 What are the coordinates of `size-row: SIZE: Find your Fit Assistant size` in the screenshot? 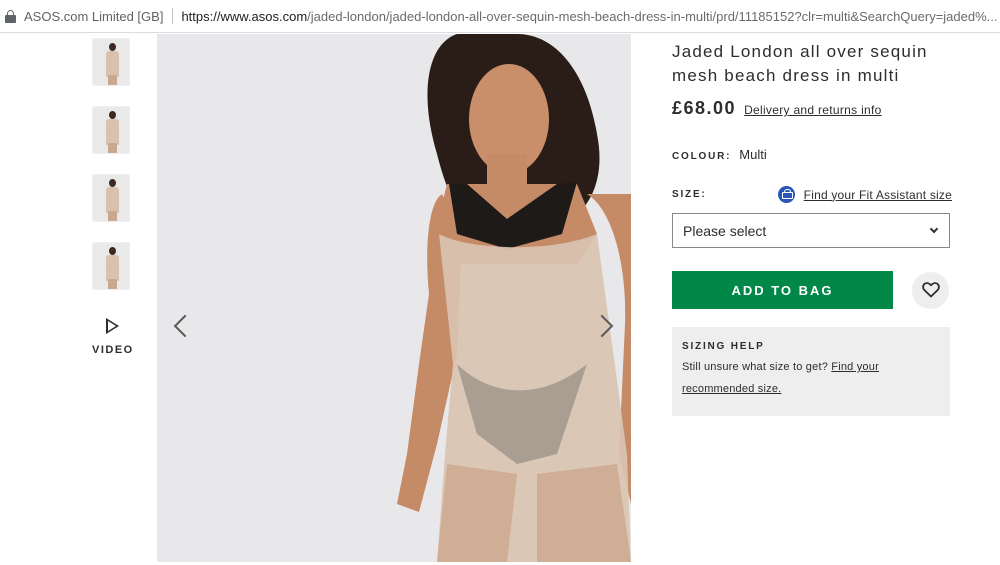 It's located at (812, 194).